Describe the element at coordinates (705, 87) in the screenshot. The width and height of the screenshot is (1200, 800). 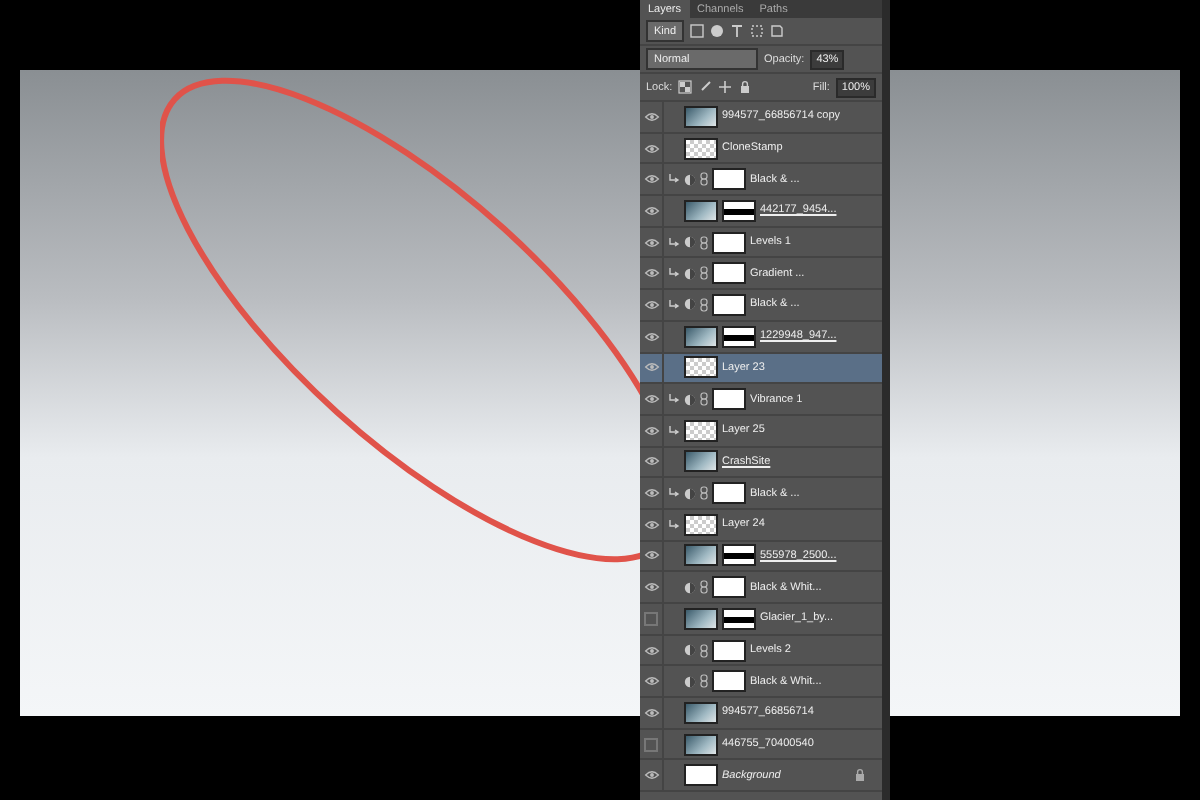
I see `brush-icon` at that location.